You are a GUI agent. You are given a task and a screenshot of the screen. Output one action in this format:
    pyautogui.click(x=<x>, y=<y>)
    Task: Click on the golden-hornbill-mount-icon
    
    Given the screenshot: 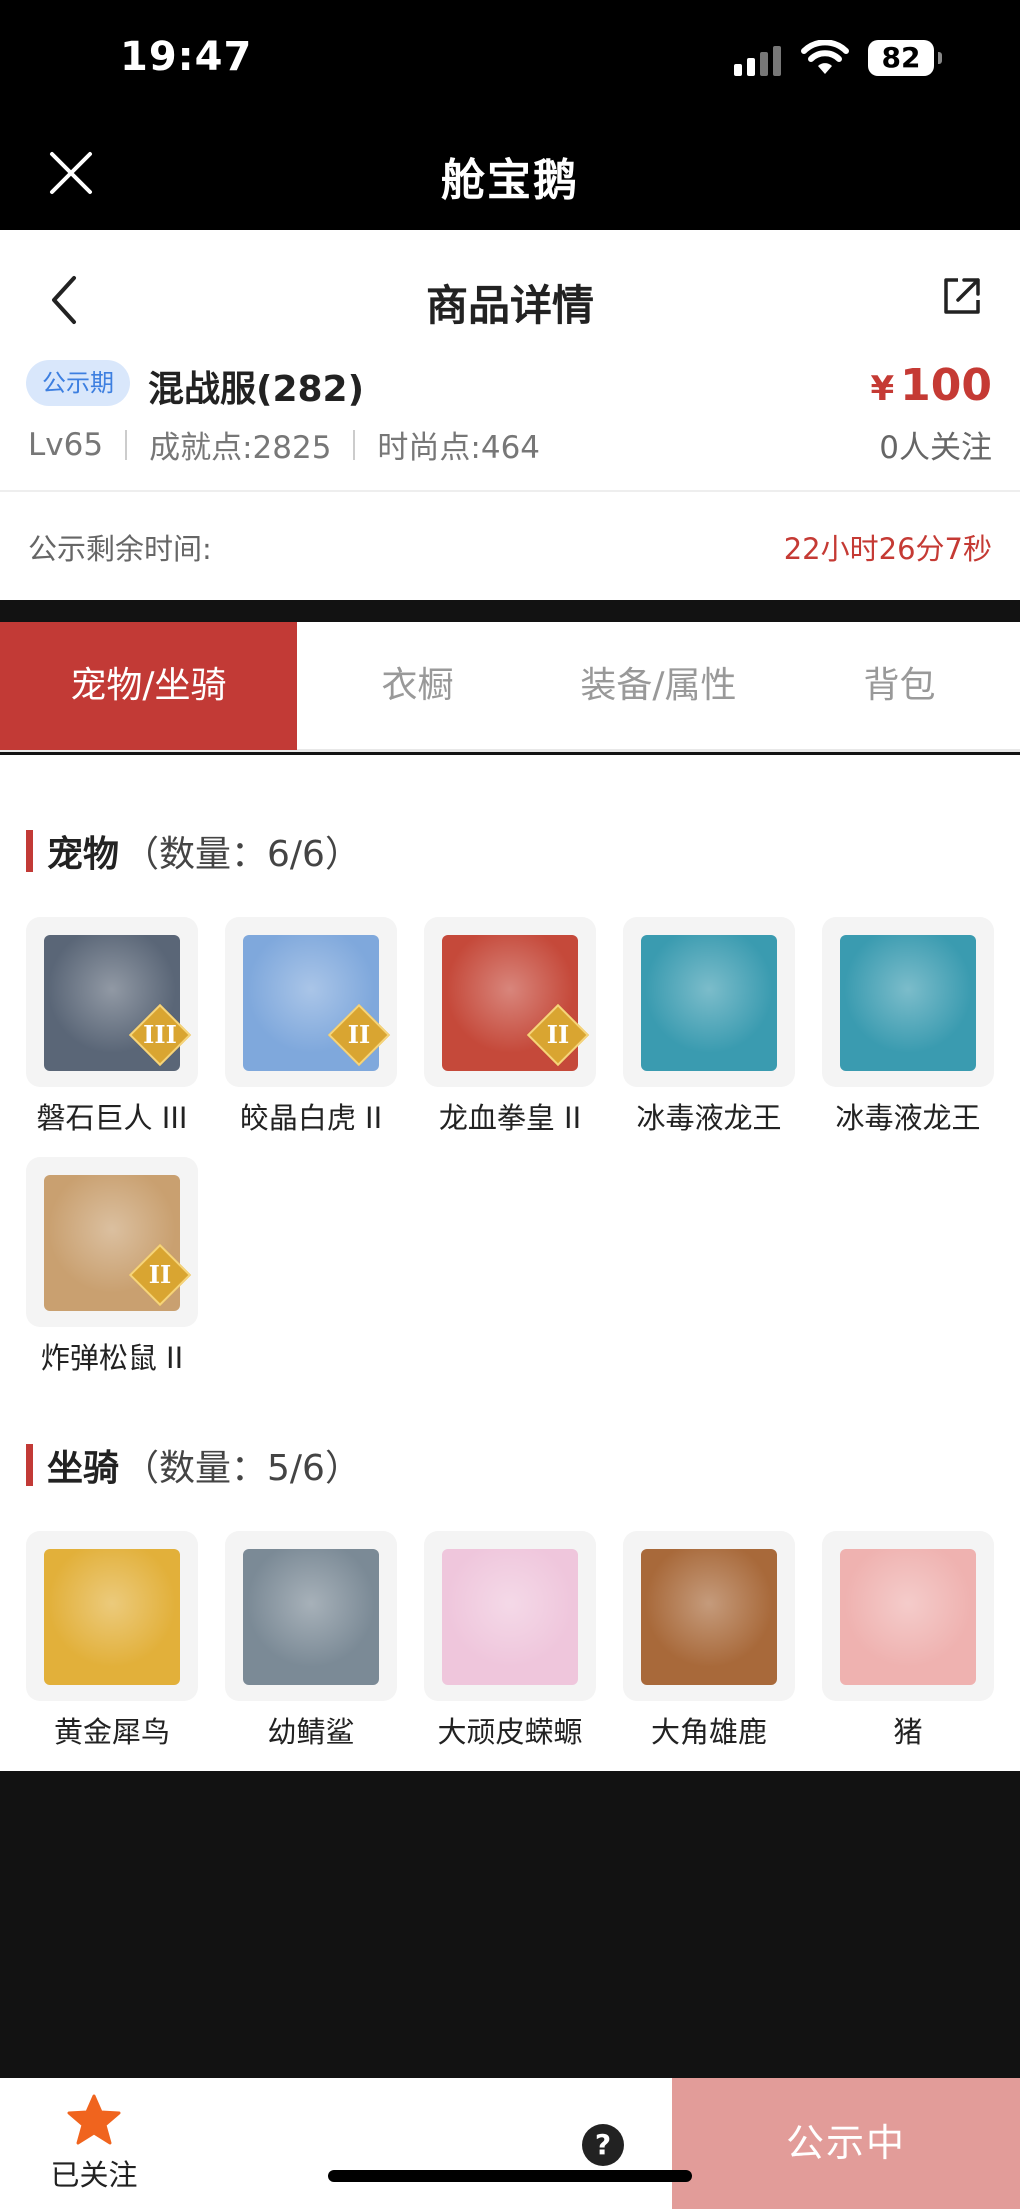 What is the action you would take?
    pyautogui.click(x=112, y=1617)
    